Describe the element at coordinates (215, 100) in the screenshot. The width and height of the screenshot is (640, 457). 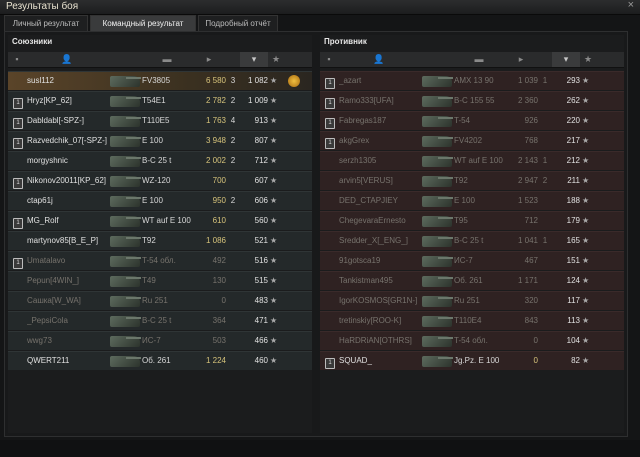
I see `damage-value: 2 782` at that location.